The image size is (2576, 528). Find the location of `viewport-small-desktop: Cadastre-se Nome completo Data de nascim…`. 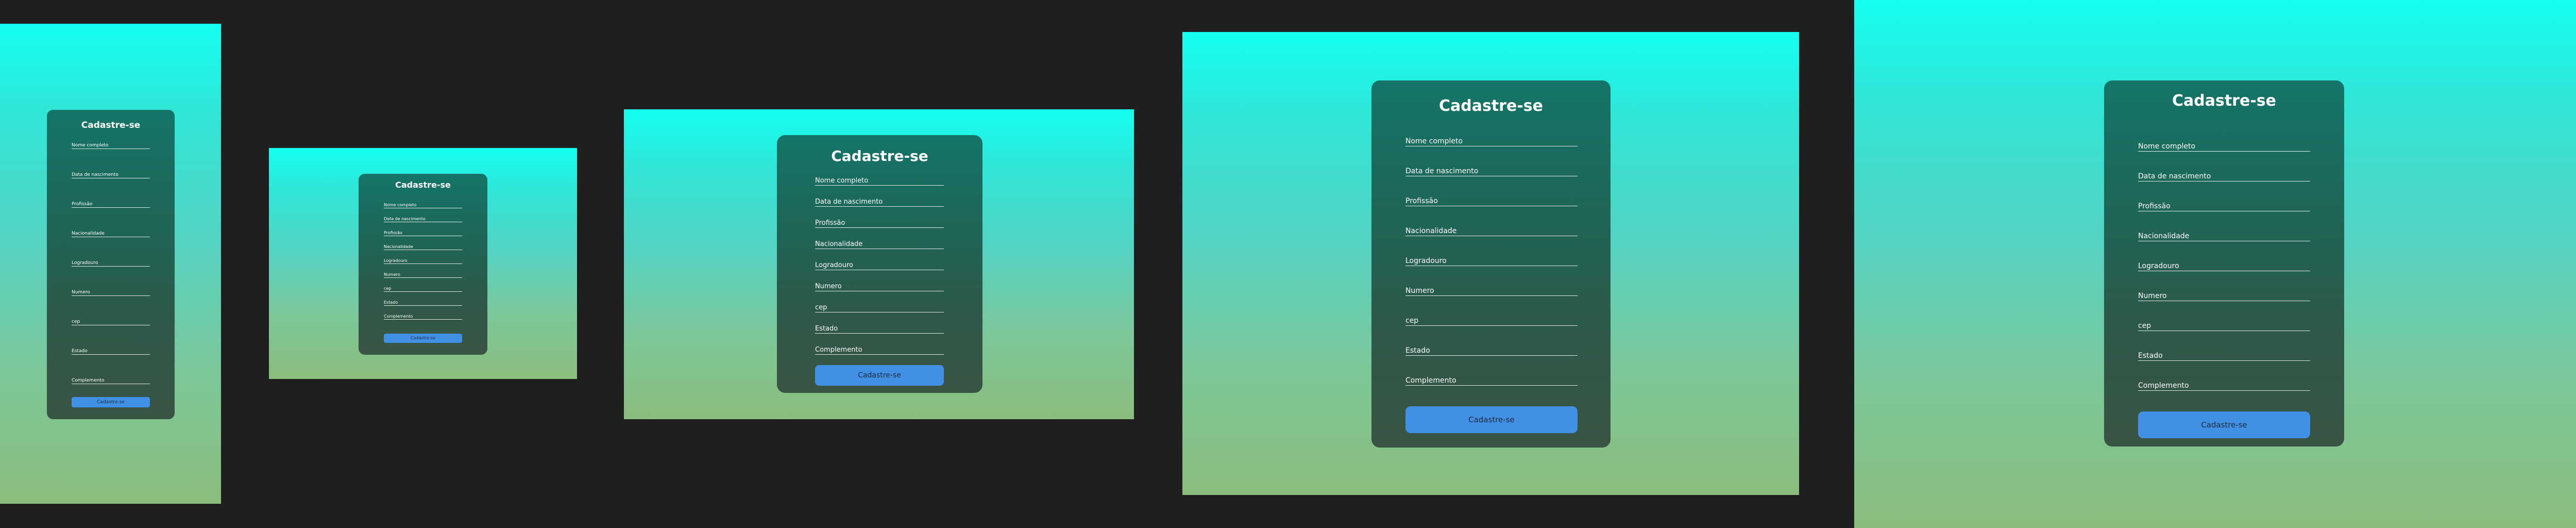

viewport-small-desktop: Cadastre-se Nome completo Data de nascim… is located at coordinates (423, 263).